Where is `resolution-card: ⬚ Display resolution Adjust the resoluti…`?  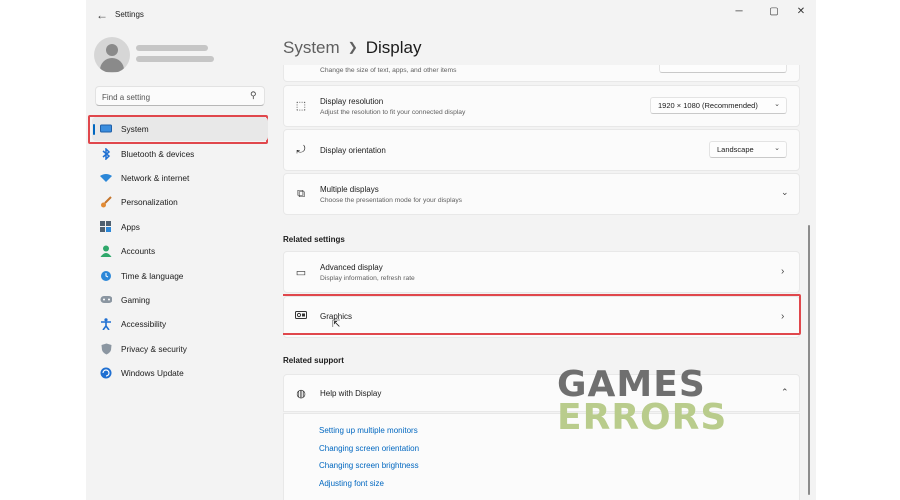 resolution-card: ⬚ Display resolution Adjust the resoluti… is located at coordinates (541, 106).